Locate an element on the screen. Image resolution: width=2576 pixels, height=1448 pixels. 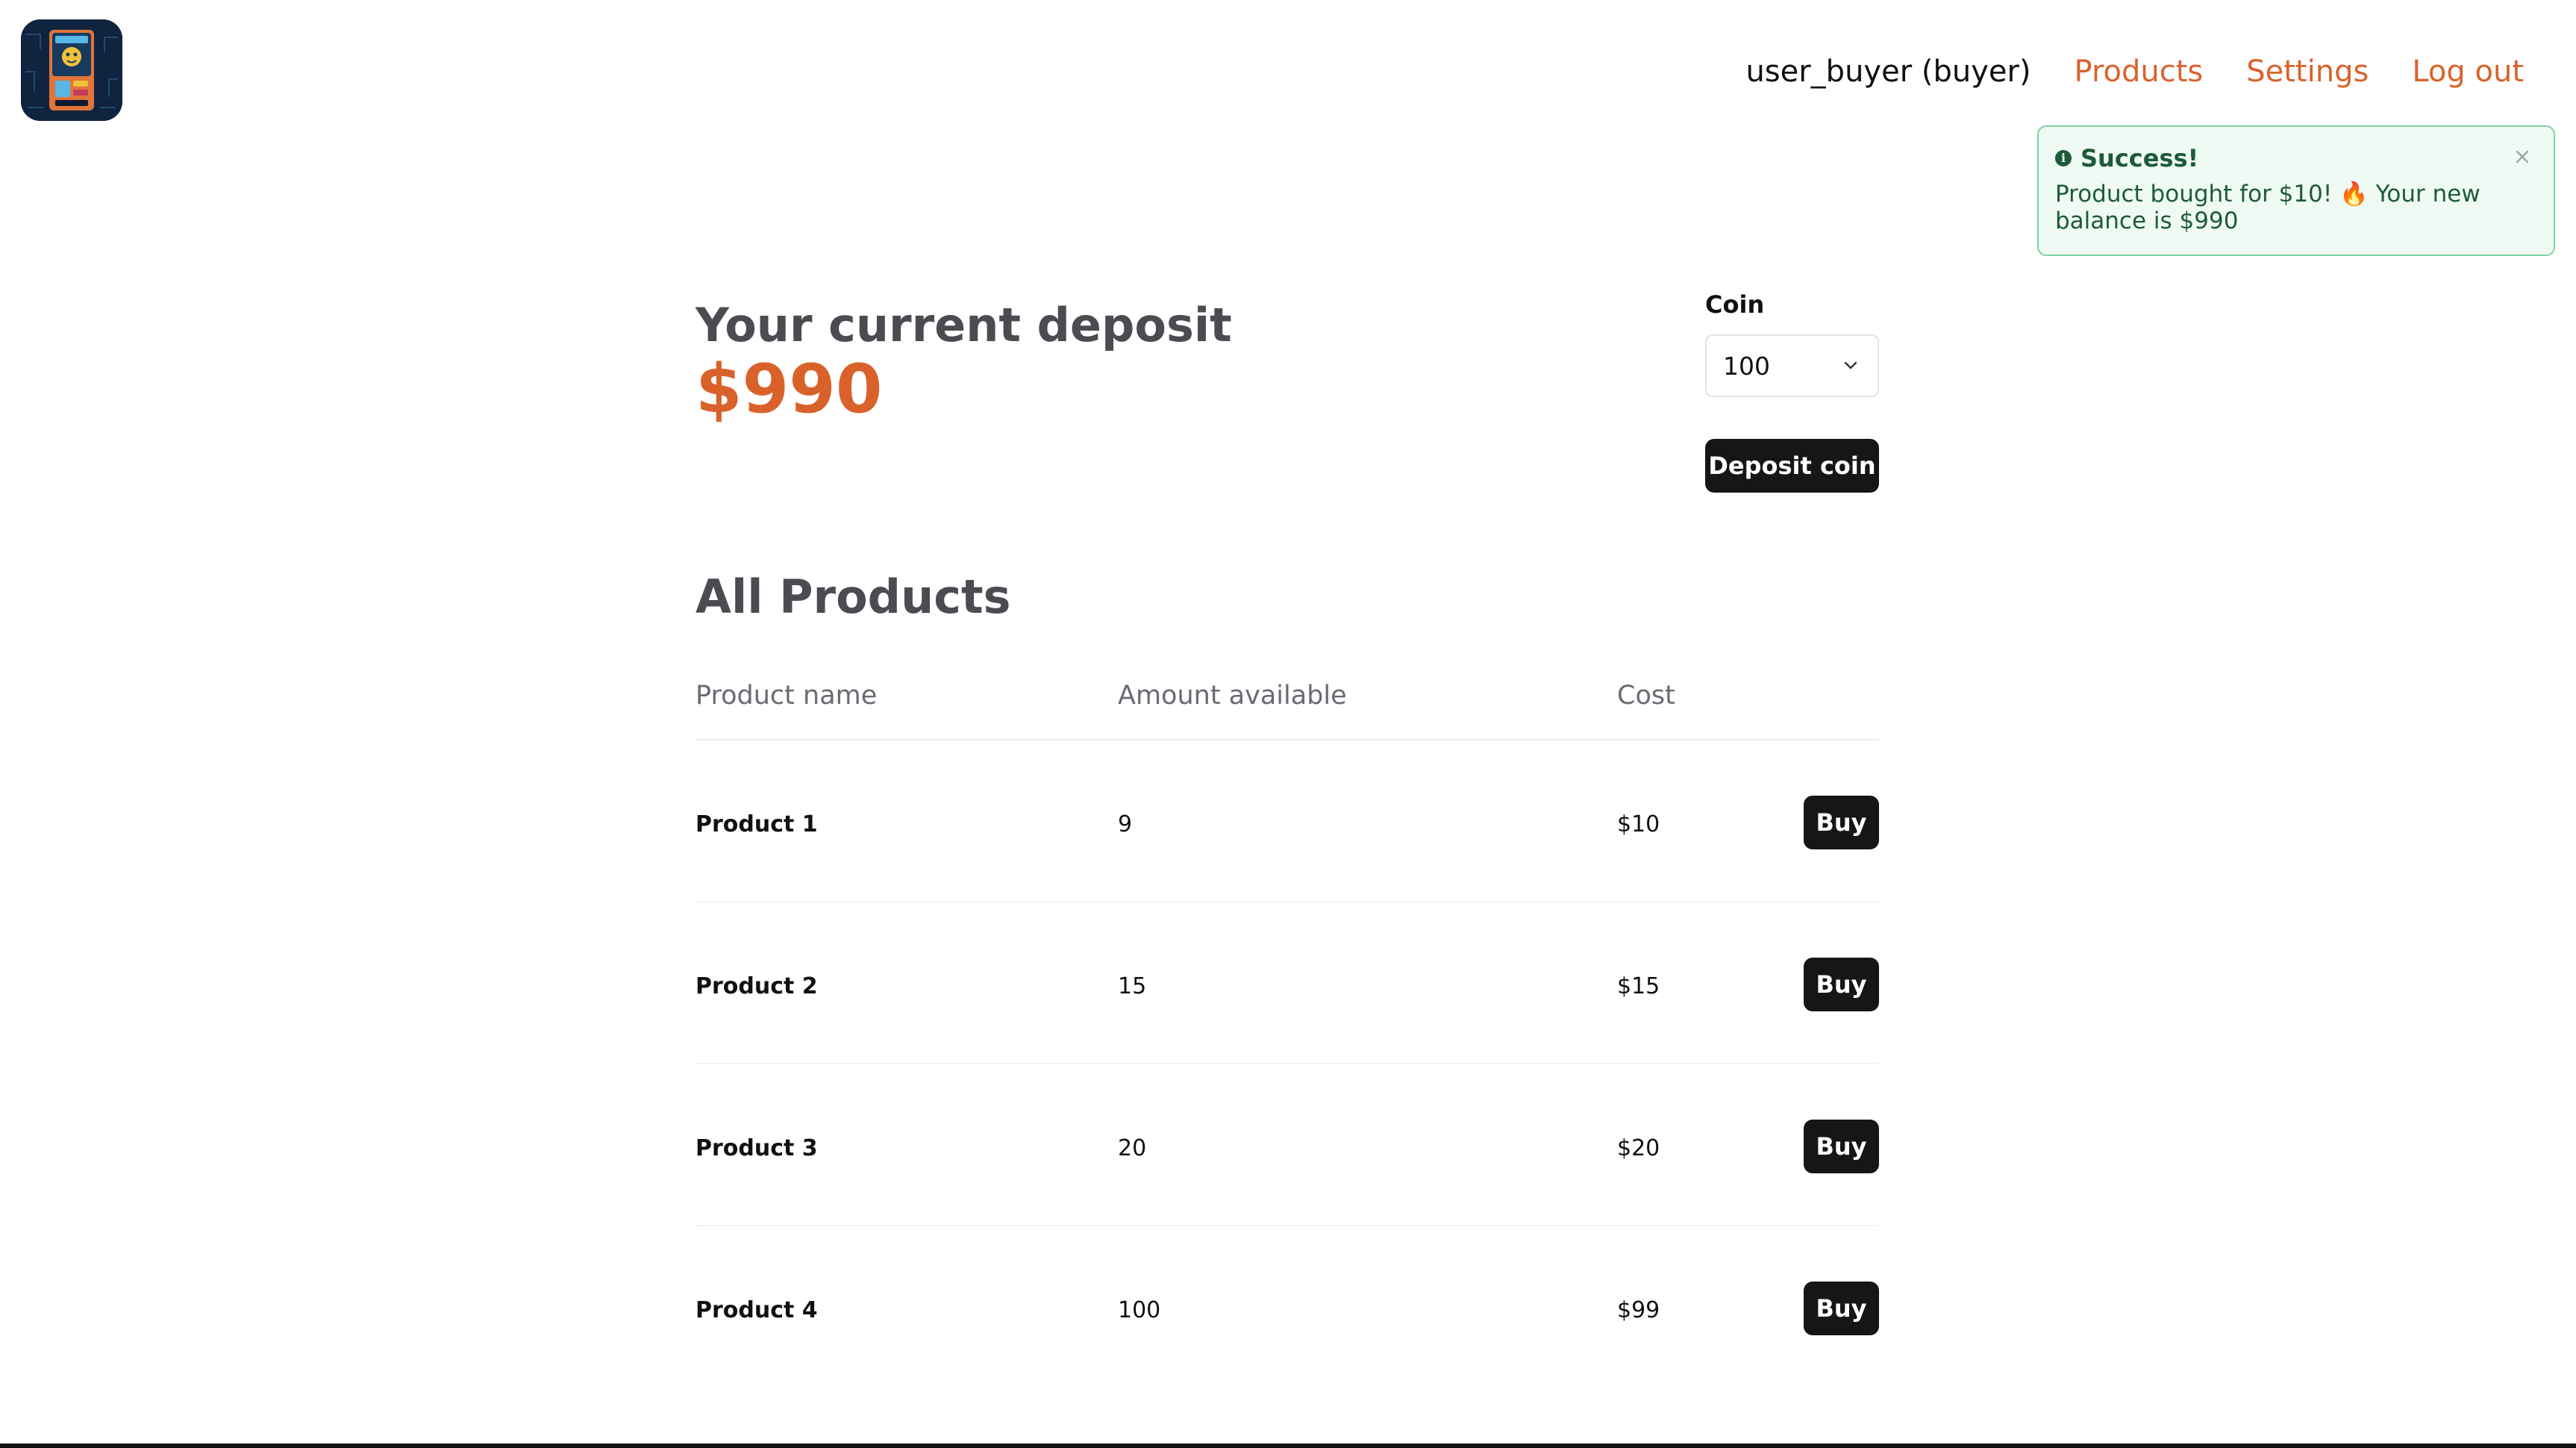
column-header-product-name: Product name is located at coordinates (786, 696).